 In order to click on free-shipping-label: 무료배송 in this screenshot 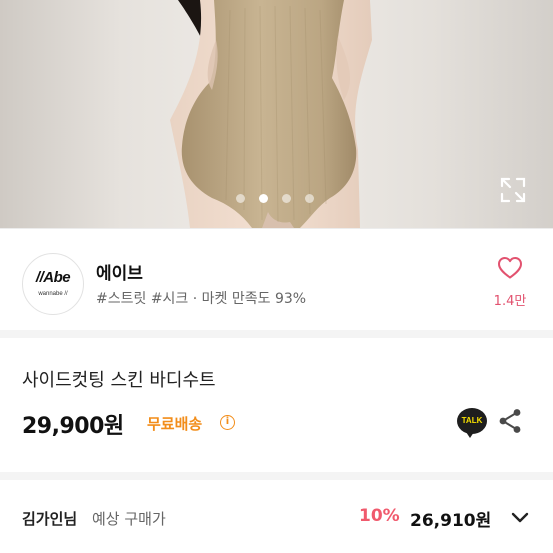, I will do `click(175, 424)`.